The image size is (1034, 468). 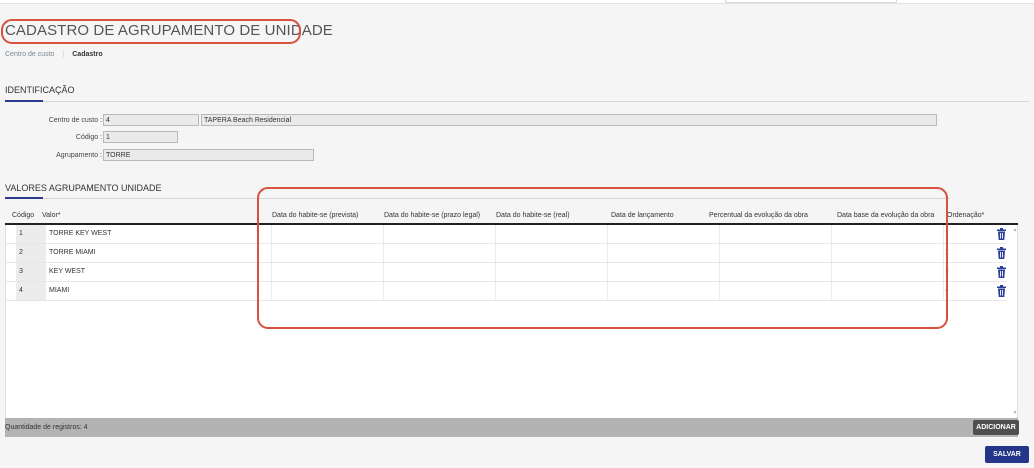 I want to click on col-header-ordenacao: Ordenação*, so click(x=965, y=215).